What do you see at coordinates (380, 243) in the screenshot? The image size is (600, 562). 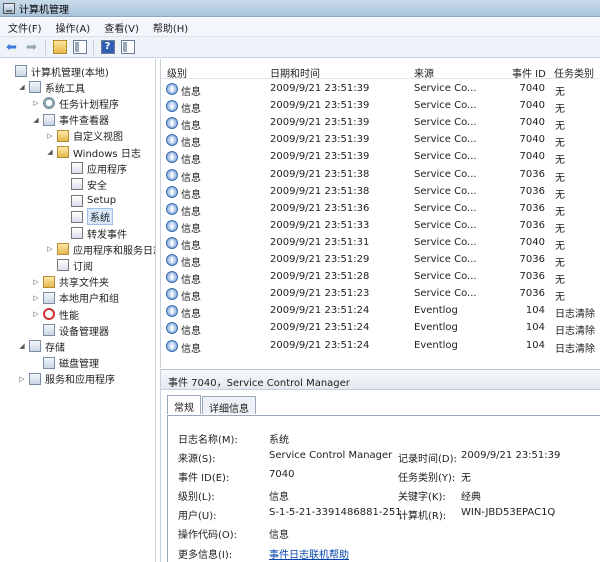 I see `table-row: i 信息 2009/9/21 23:51:31 Service Co... 7040 无` at bounding box center [380, 243].